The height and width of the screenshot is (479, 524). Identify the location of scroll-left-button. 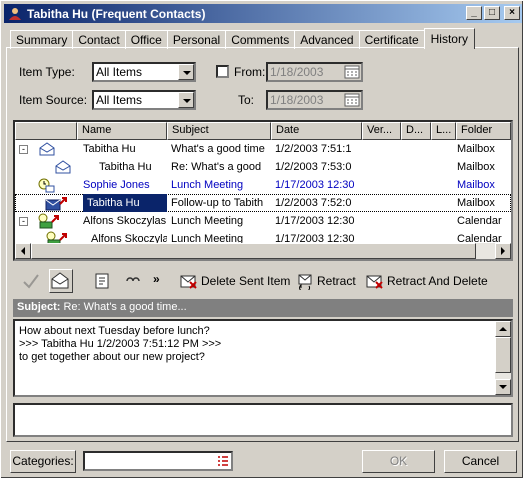
(23, 251).